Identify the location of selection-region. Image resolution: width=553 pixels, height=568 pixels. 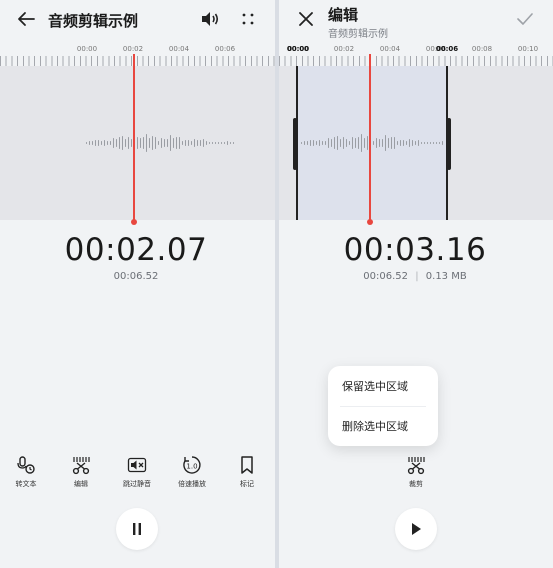
(372, 143).